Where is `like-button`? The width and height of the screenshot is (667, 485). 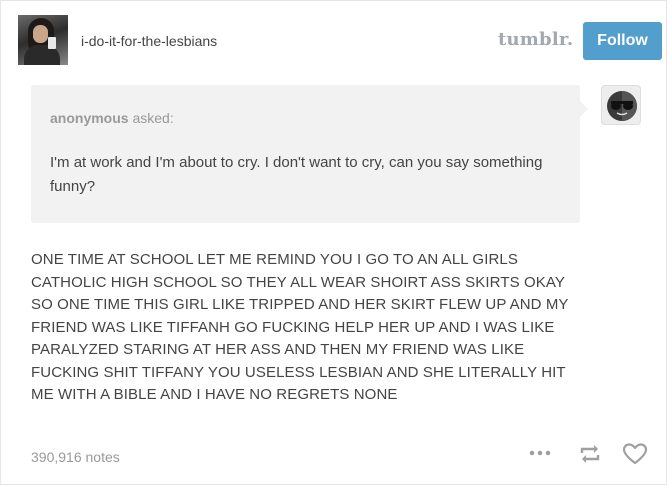
like-button is located at coordinates (635, 456).